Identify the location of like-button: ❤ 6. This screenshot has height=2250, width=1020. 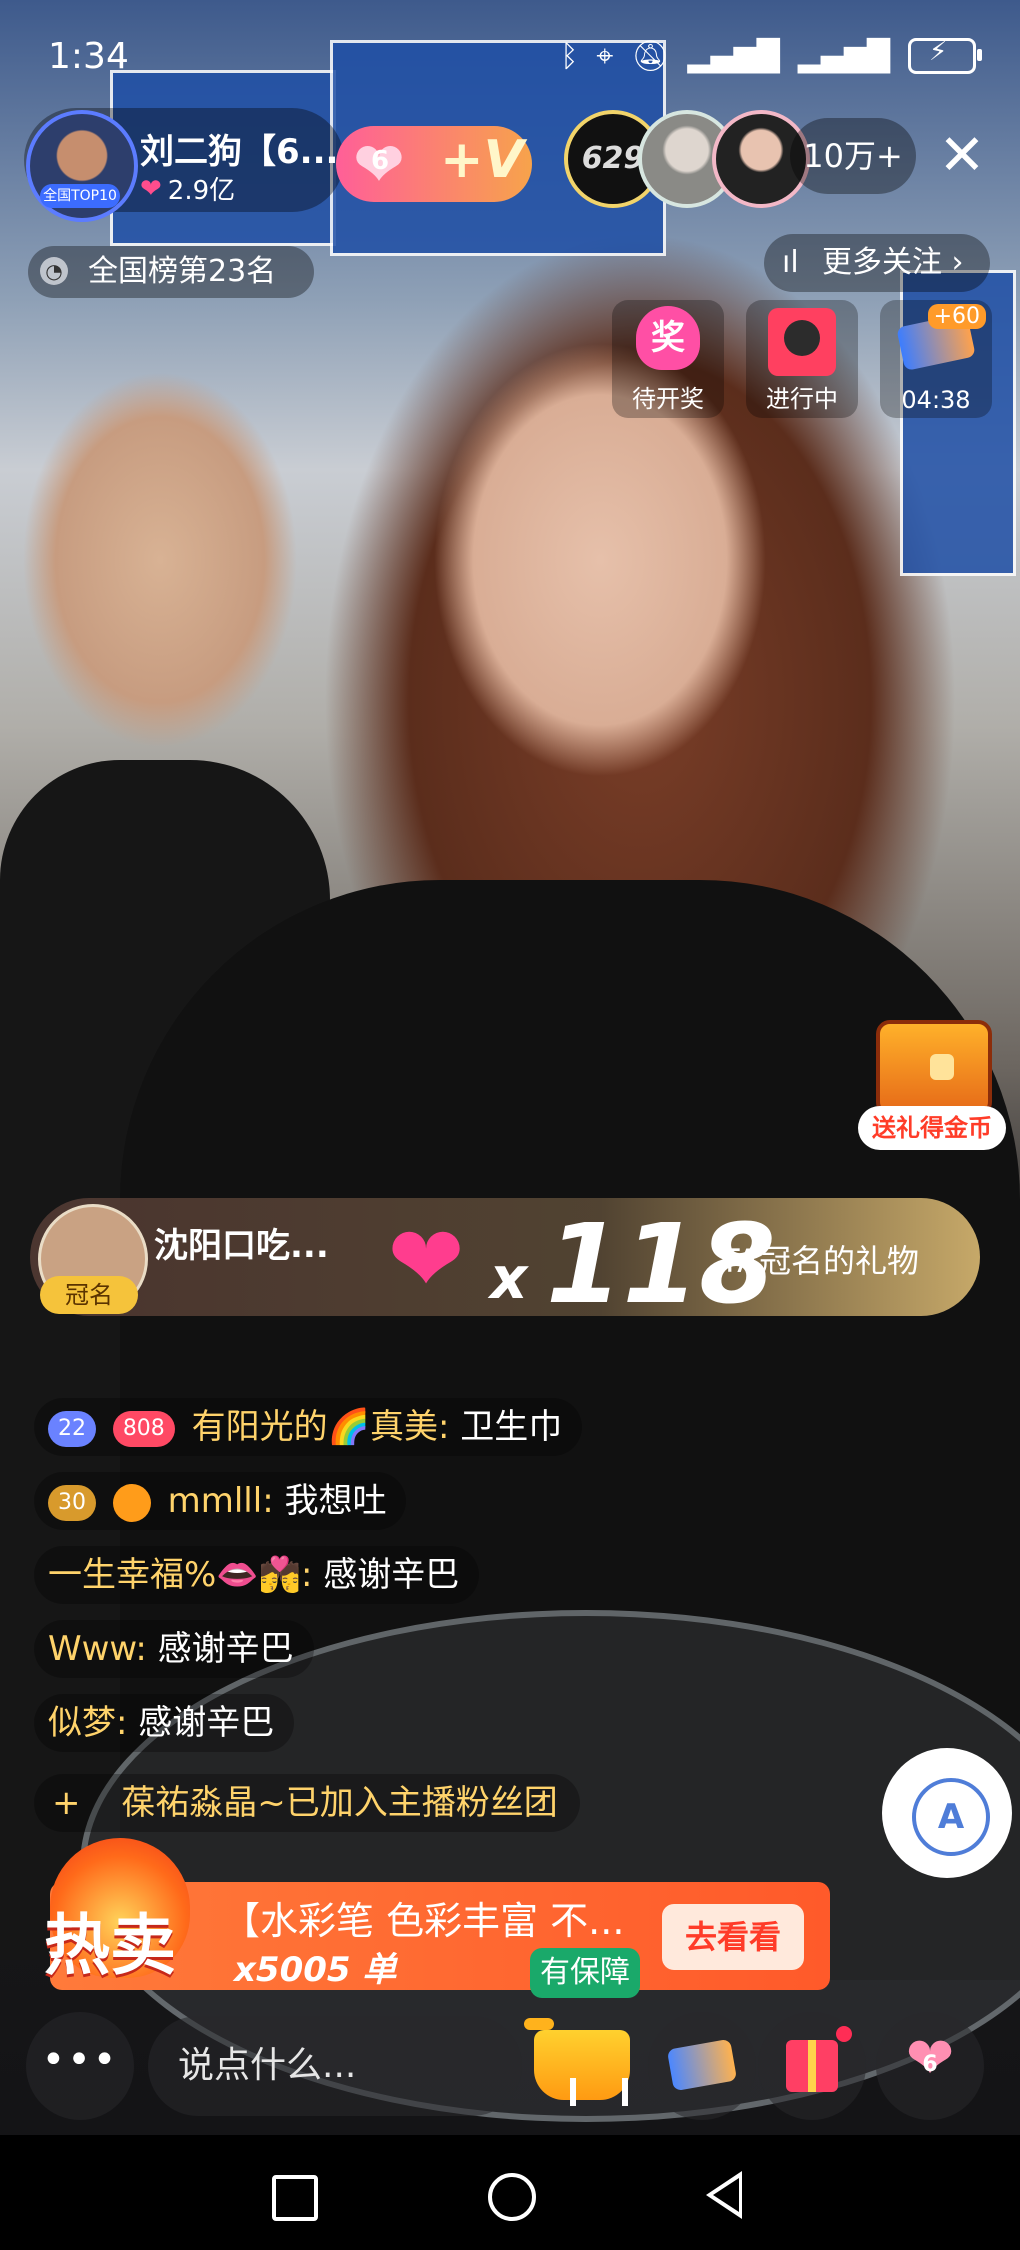
(930, 2066).